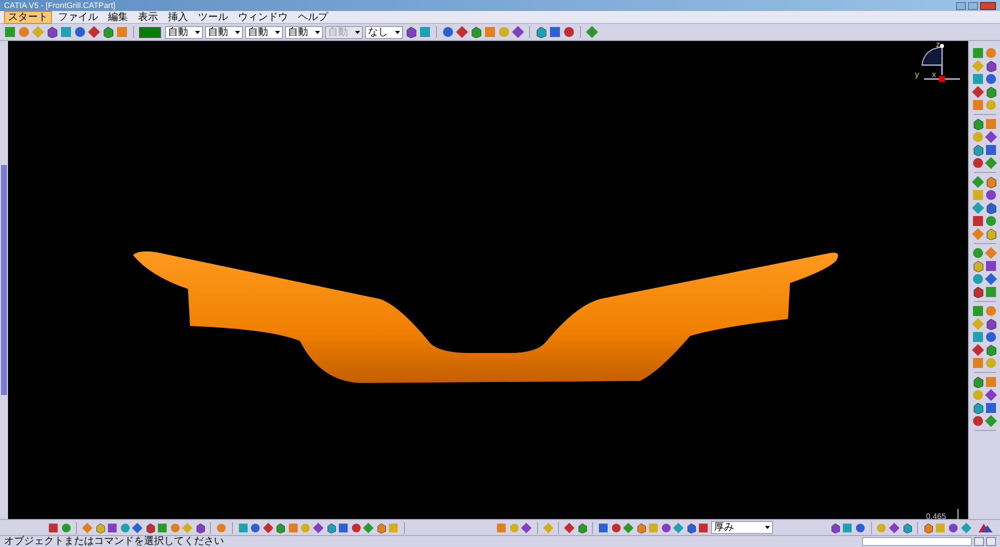  Describe the element at coordinates (917, 541) in the screenshot. I see `command-input-field` at that location.